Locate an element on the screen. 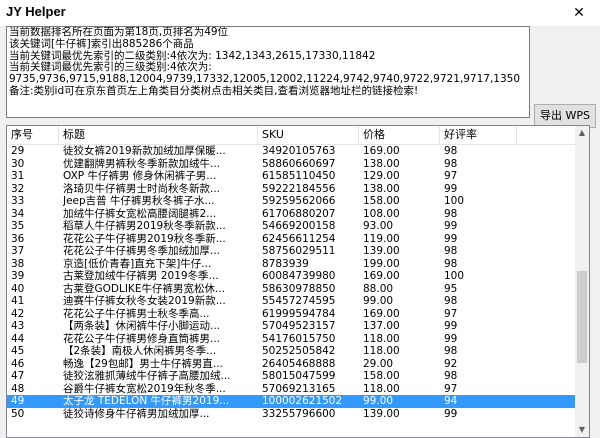  column-header-rating: 好评率 is located at coordinates (478, 135).